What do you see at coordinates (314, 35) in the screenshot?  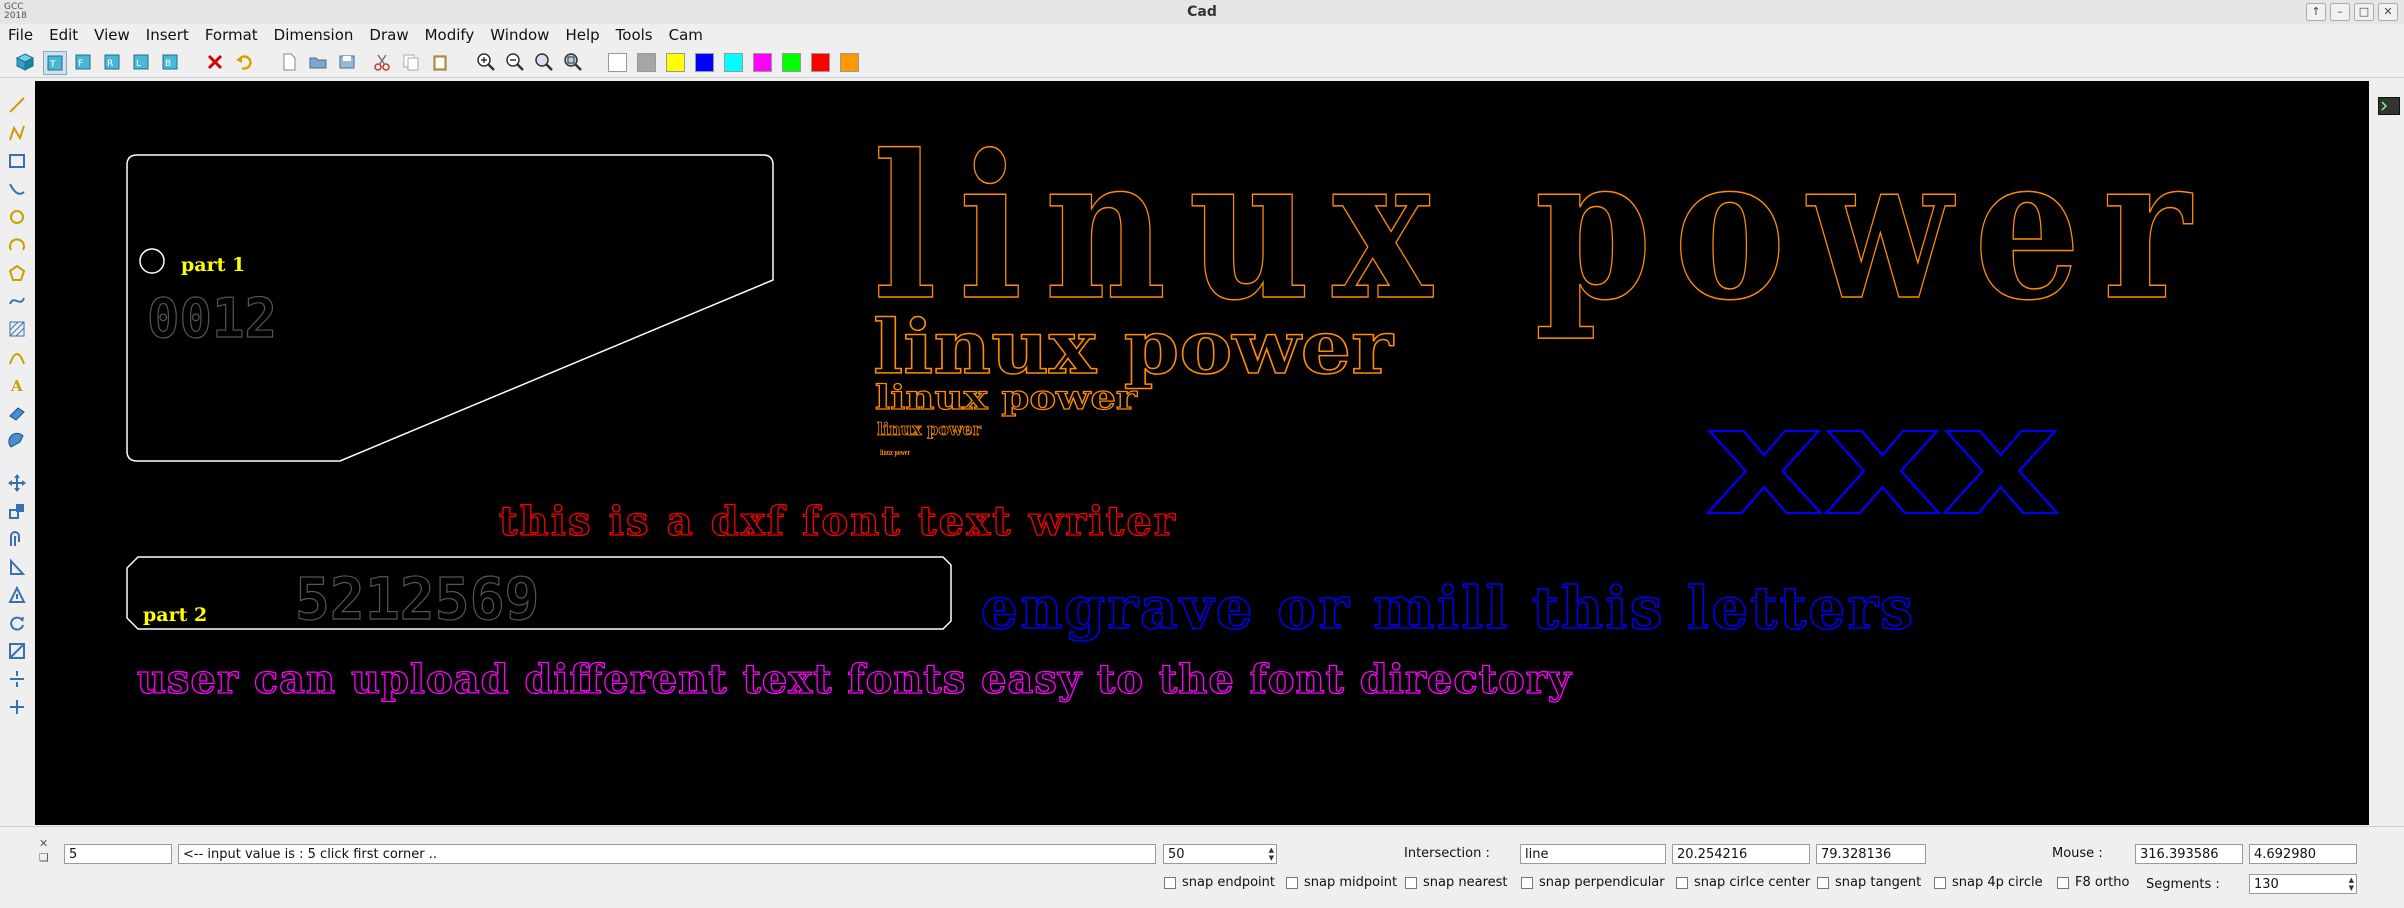 I see `menu-dimension: Dimension` at bounding box center [314, 35].